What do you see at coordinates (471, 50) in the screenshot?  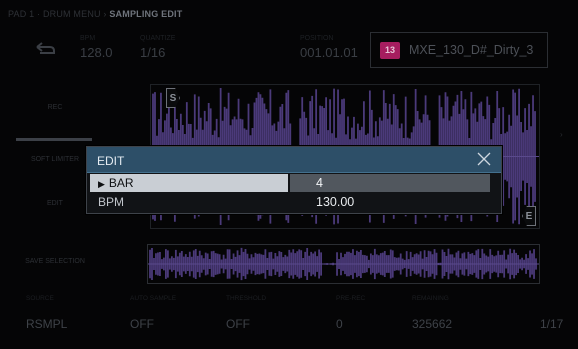 I see `sample-name: MXE_130_D#_Dirty_3` at bounding box center [471, 50].